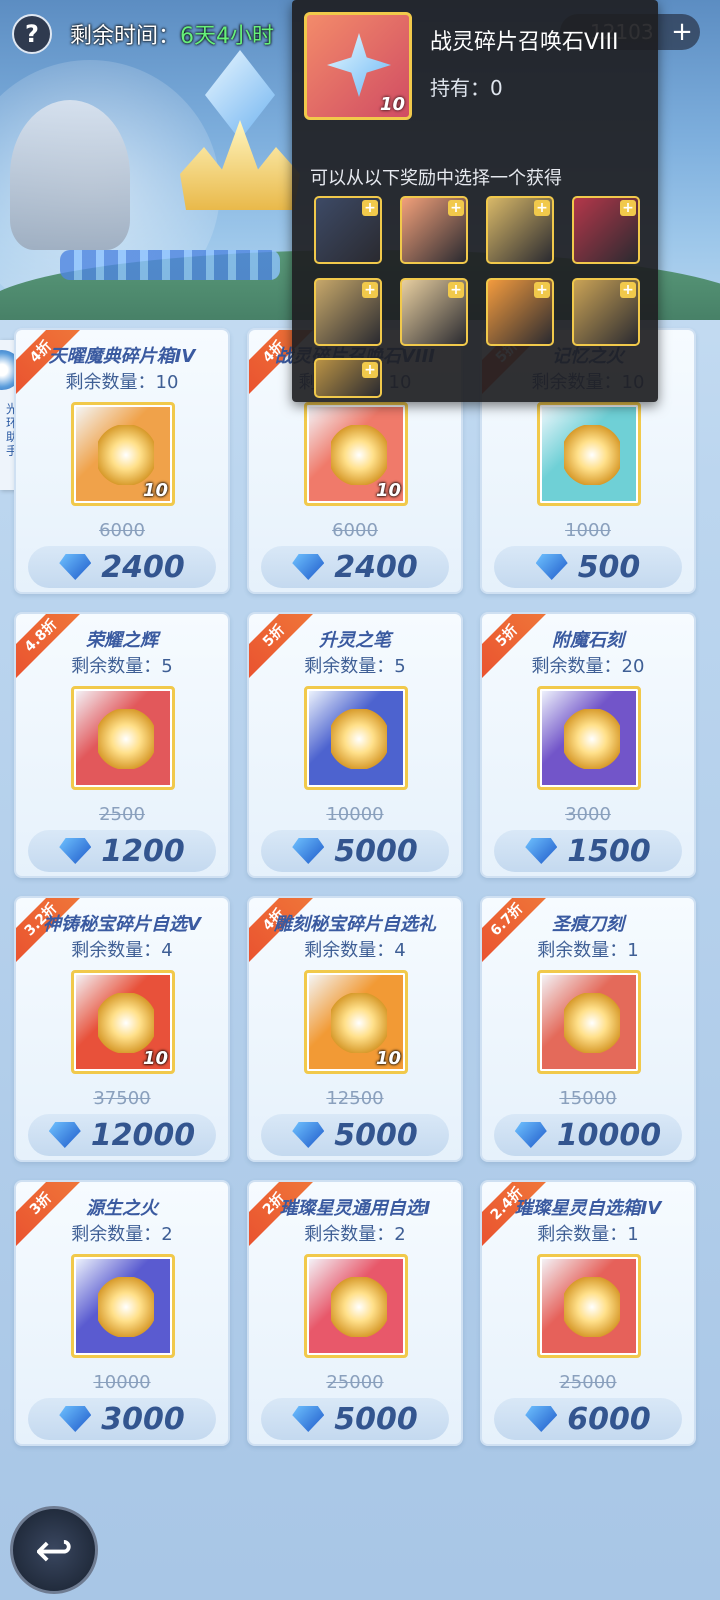  What do you see at coordinates (122, 924) in the screenshot?
I see `item-name: 神铸秘宝碎片自选V` at bounding box center [122, 924].